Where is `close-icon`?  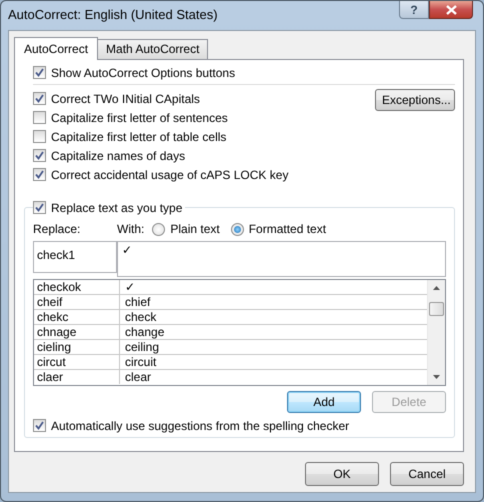 close-icon is located at coordinates (451, 9).